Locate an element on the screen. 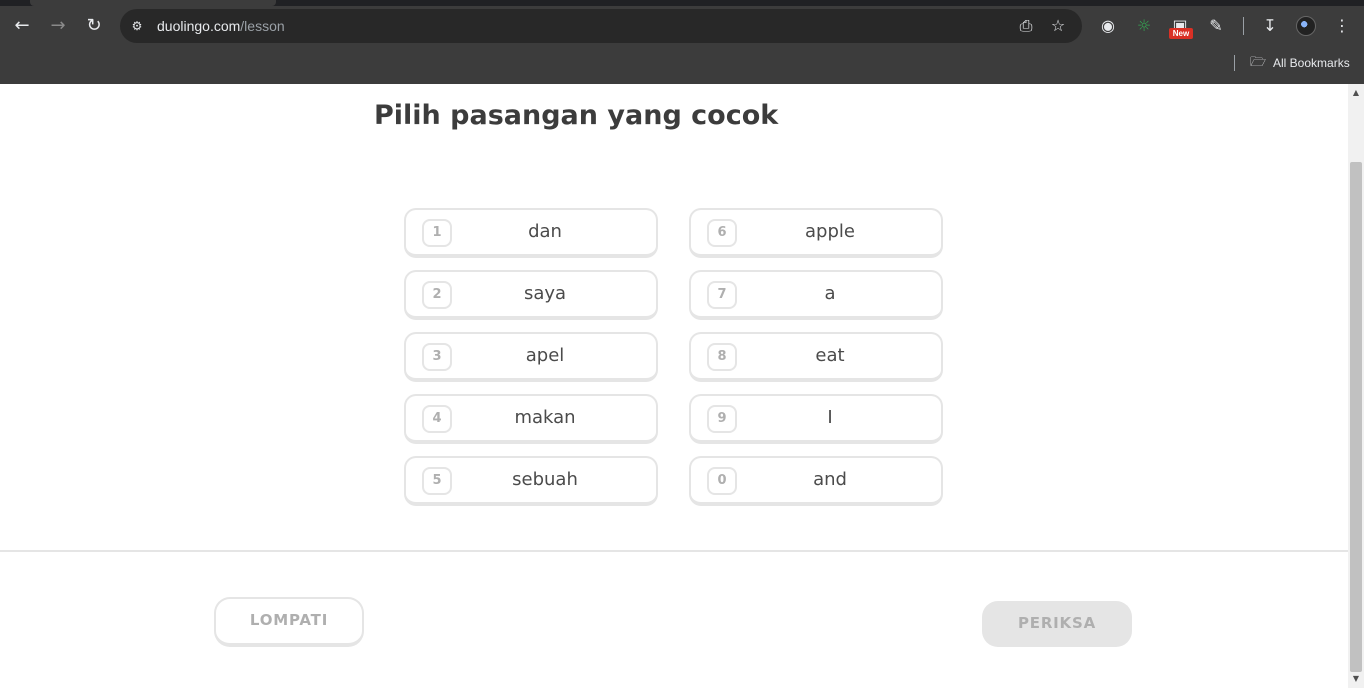 The width and height of the screenshot is (1364, 688). bookmark-star-icon: ☆ is located at coordinates (1058, 26).